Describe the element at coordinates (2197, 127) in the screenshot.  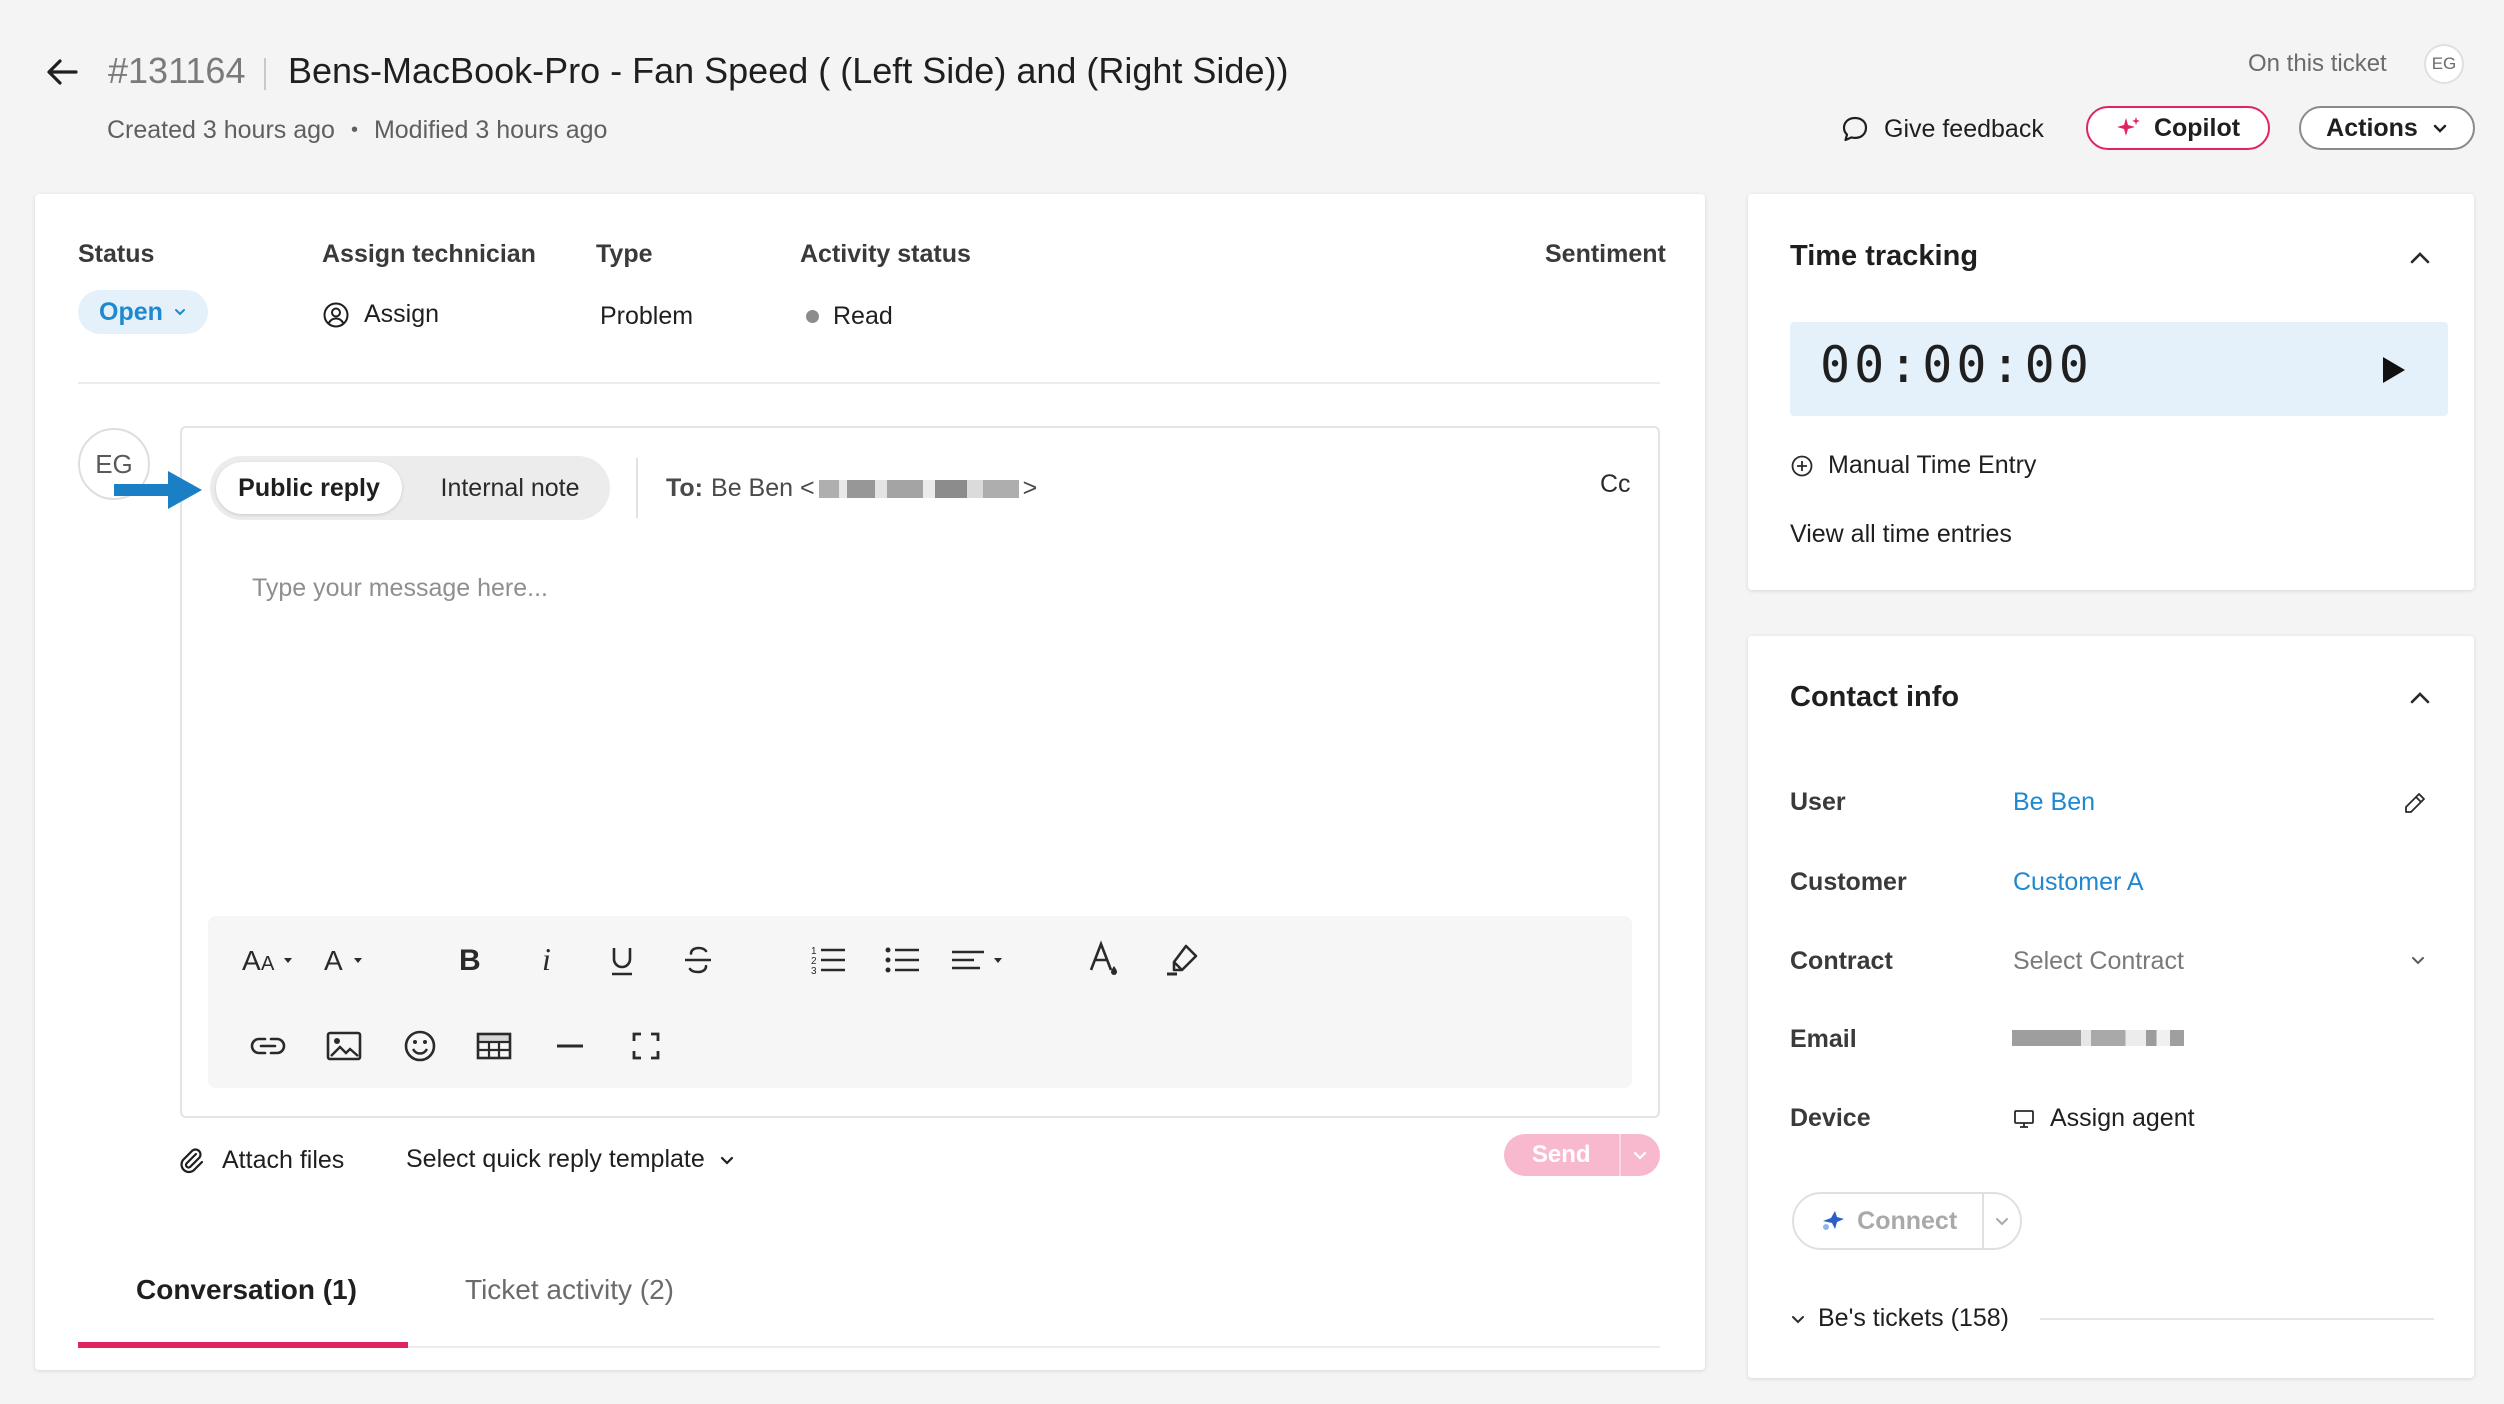
I see `copilot-label: Copilot` at that location.